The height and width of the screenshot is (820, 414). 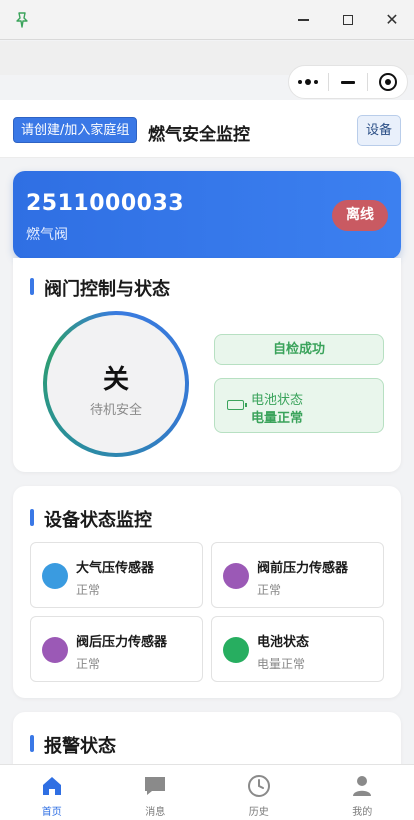 I want to click on nav-label: 首页, so click(x=51, y=812).